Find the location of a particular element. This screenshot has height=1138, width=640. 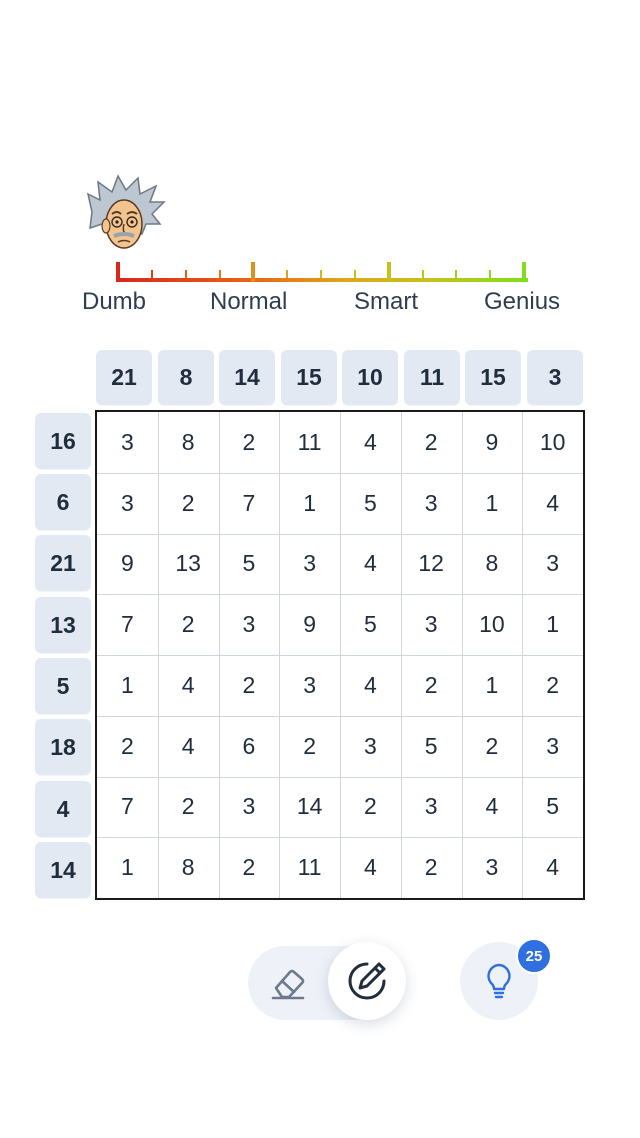

column-clue: 14 is located at coordinates (247, 377).